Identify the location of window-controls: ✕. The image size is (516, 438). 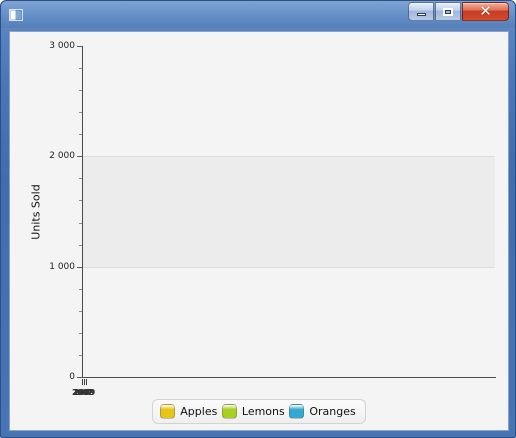
(458, 11).